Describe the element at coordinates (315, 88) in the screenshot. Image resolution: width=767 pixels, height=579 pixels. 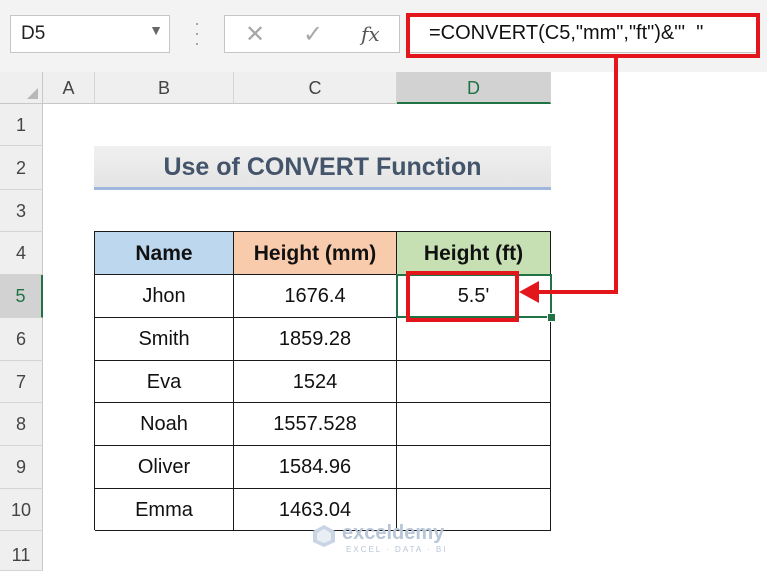
I see `column-header-c: C` at that location.